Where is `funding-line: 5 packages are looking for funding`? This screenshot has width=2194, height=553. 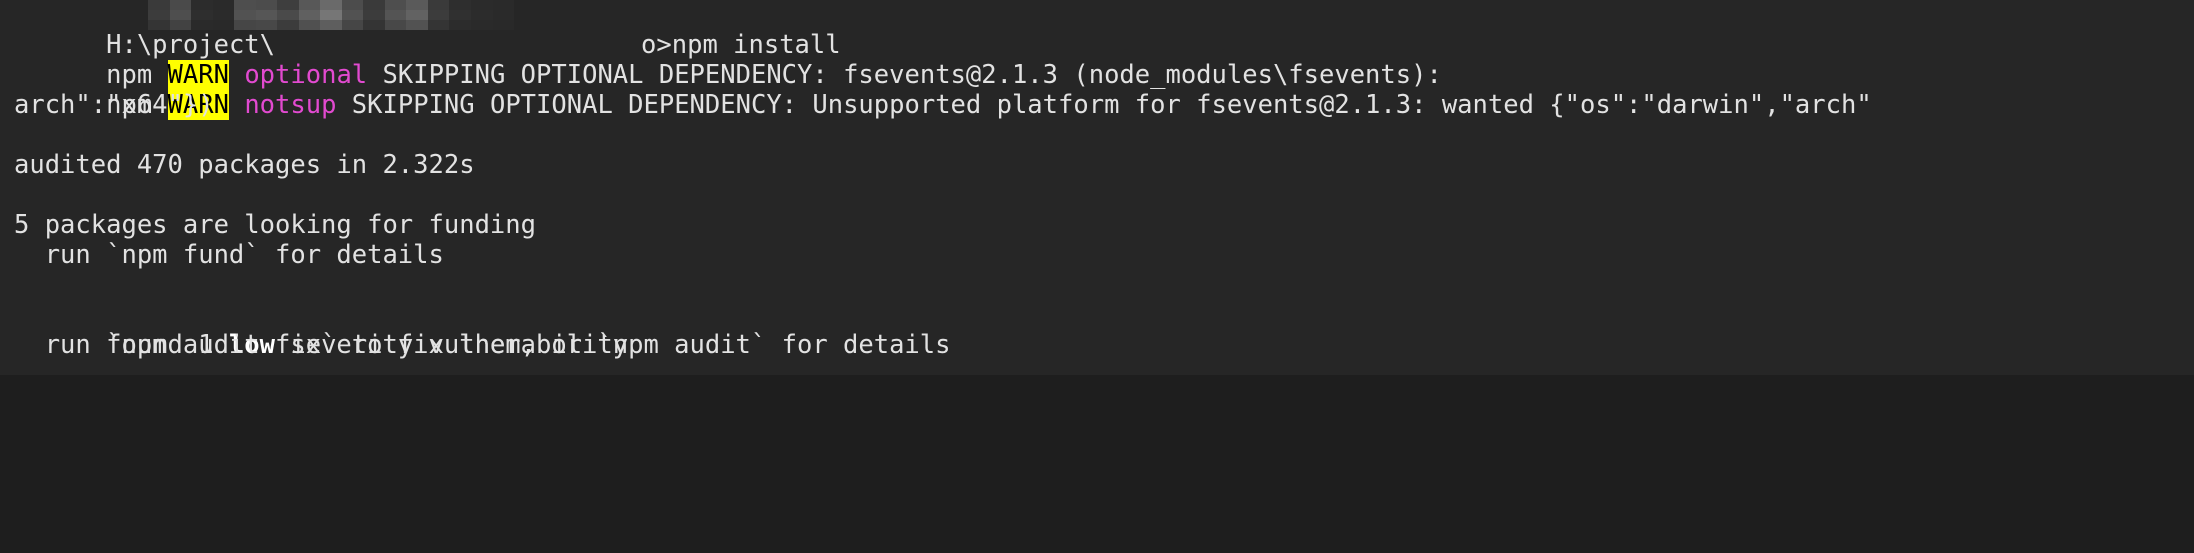 funding-line: 5 packages are looking for funding is located at coordinates (275, 225).